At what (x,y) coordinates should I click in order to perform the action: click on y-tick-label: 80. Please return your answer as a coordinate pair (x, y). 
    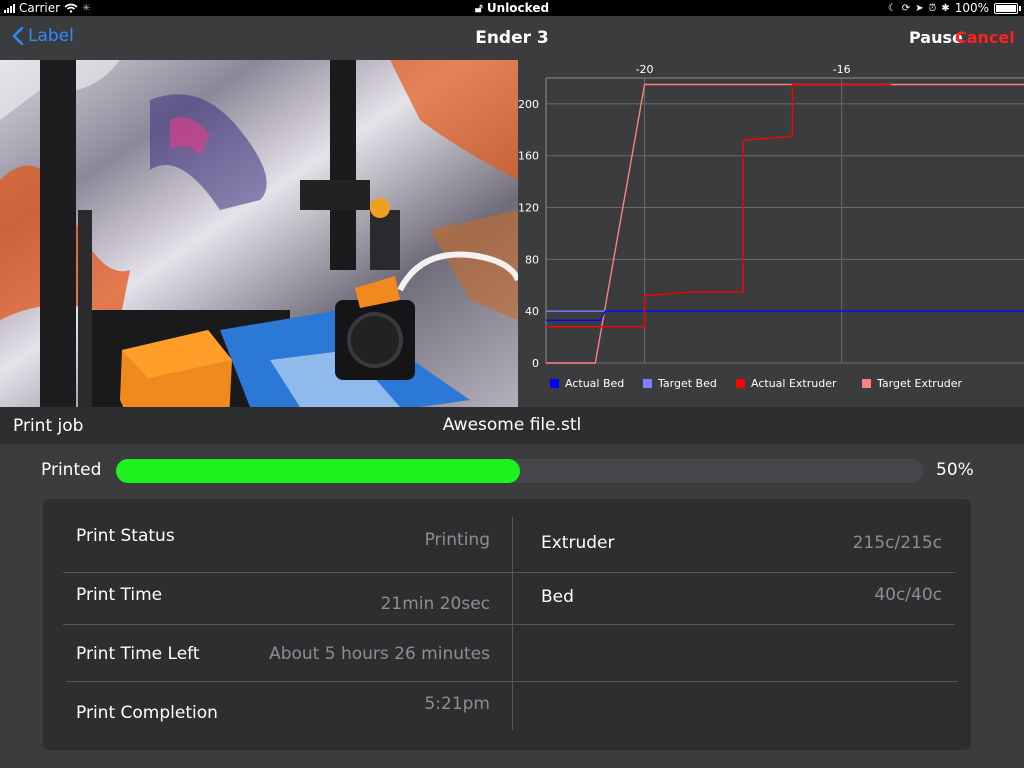
    Looking at the image, I should click on (532, 259).